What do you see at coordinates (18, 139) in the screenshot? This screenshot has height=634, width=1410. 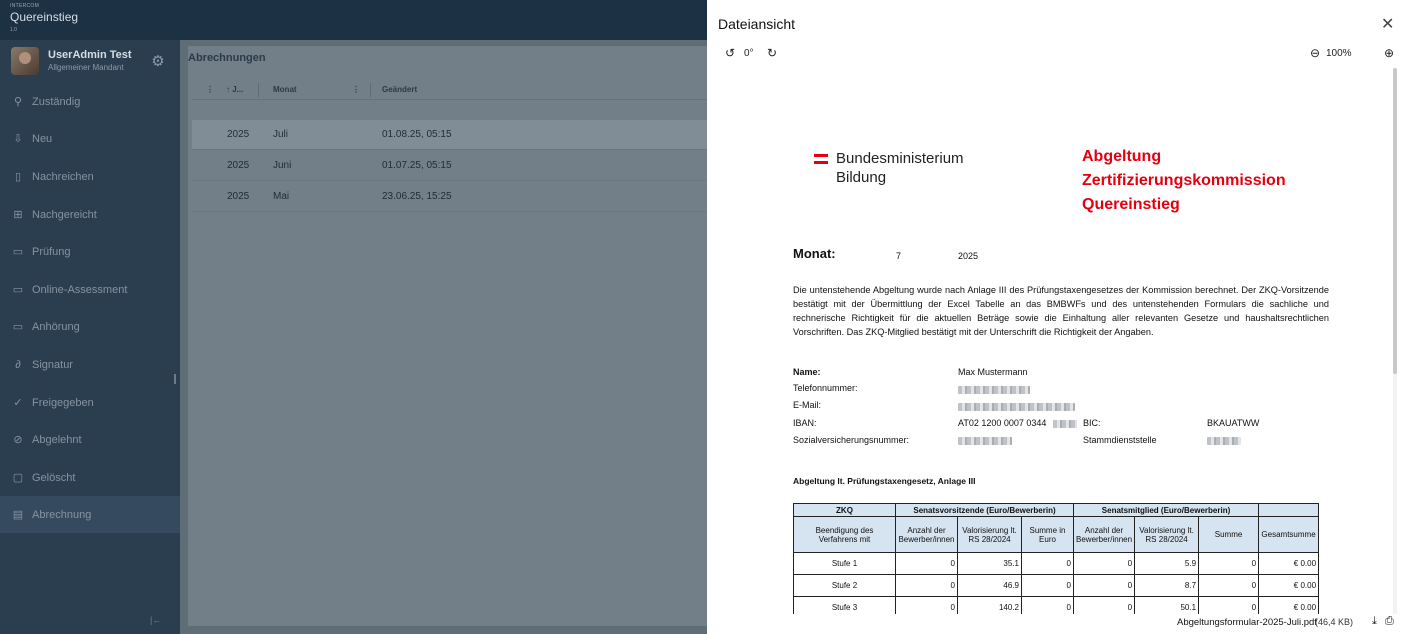 I see `inbox-download-icon: ⇩` at bounding box center [18, 139].